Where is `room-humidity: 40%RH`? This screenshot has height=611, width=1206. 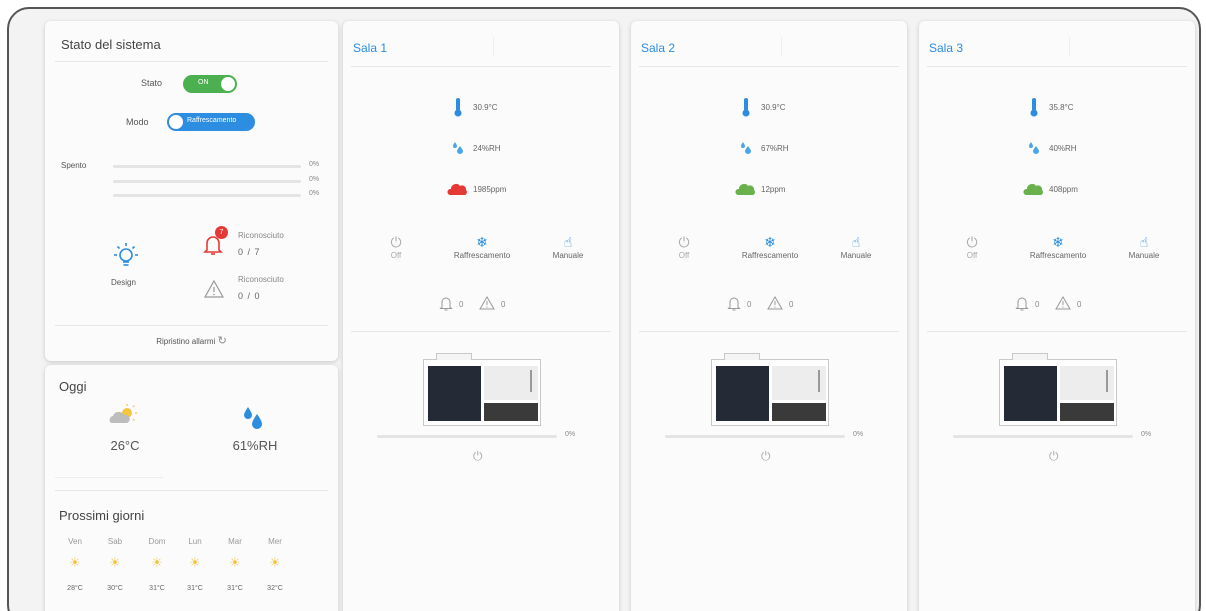
room-humidity: 40%RH is located at coordinates (1063, 148).